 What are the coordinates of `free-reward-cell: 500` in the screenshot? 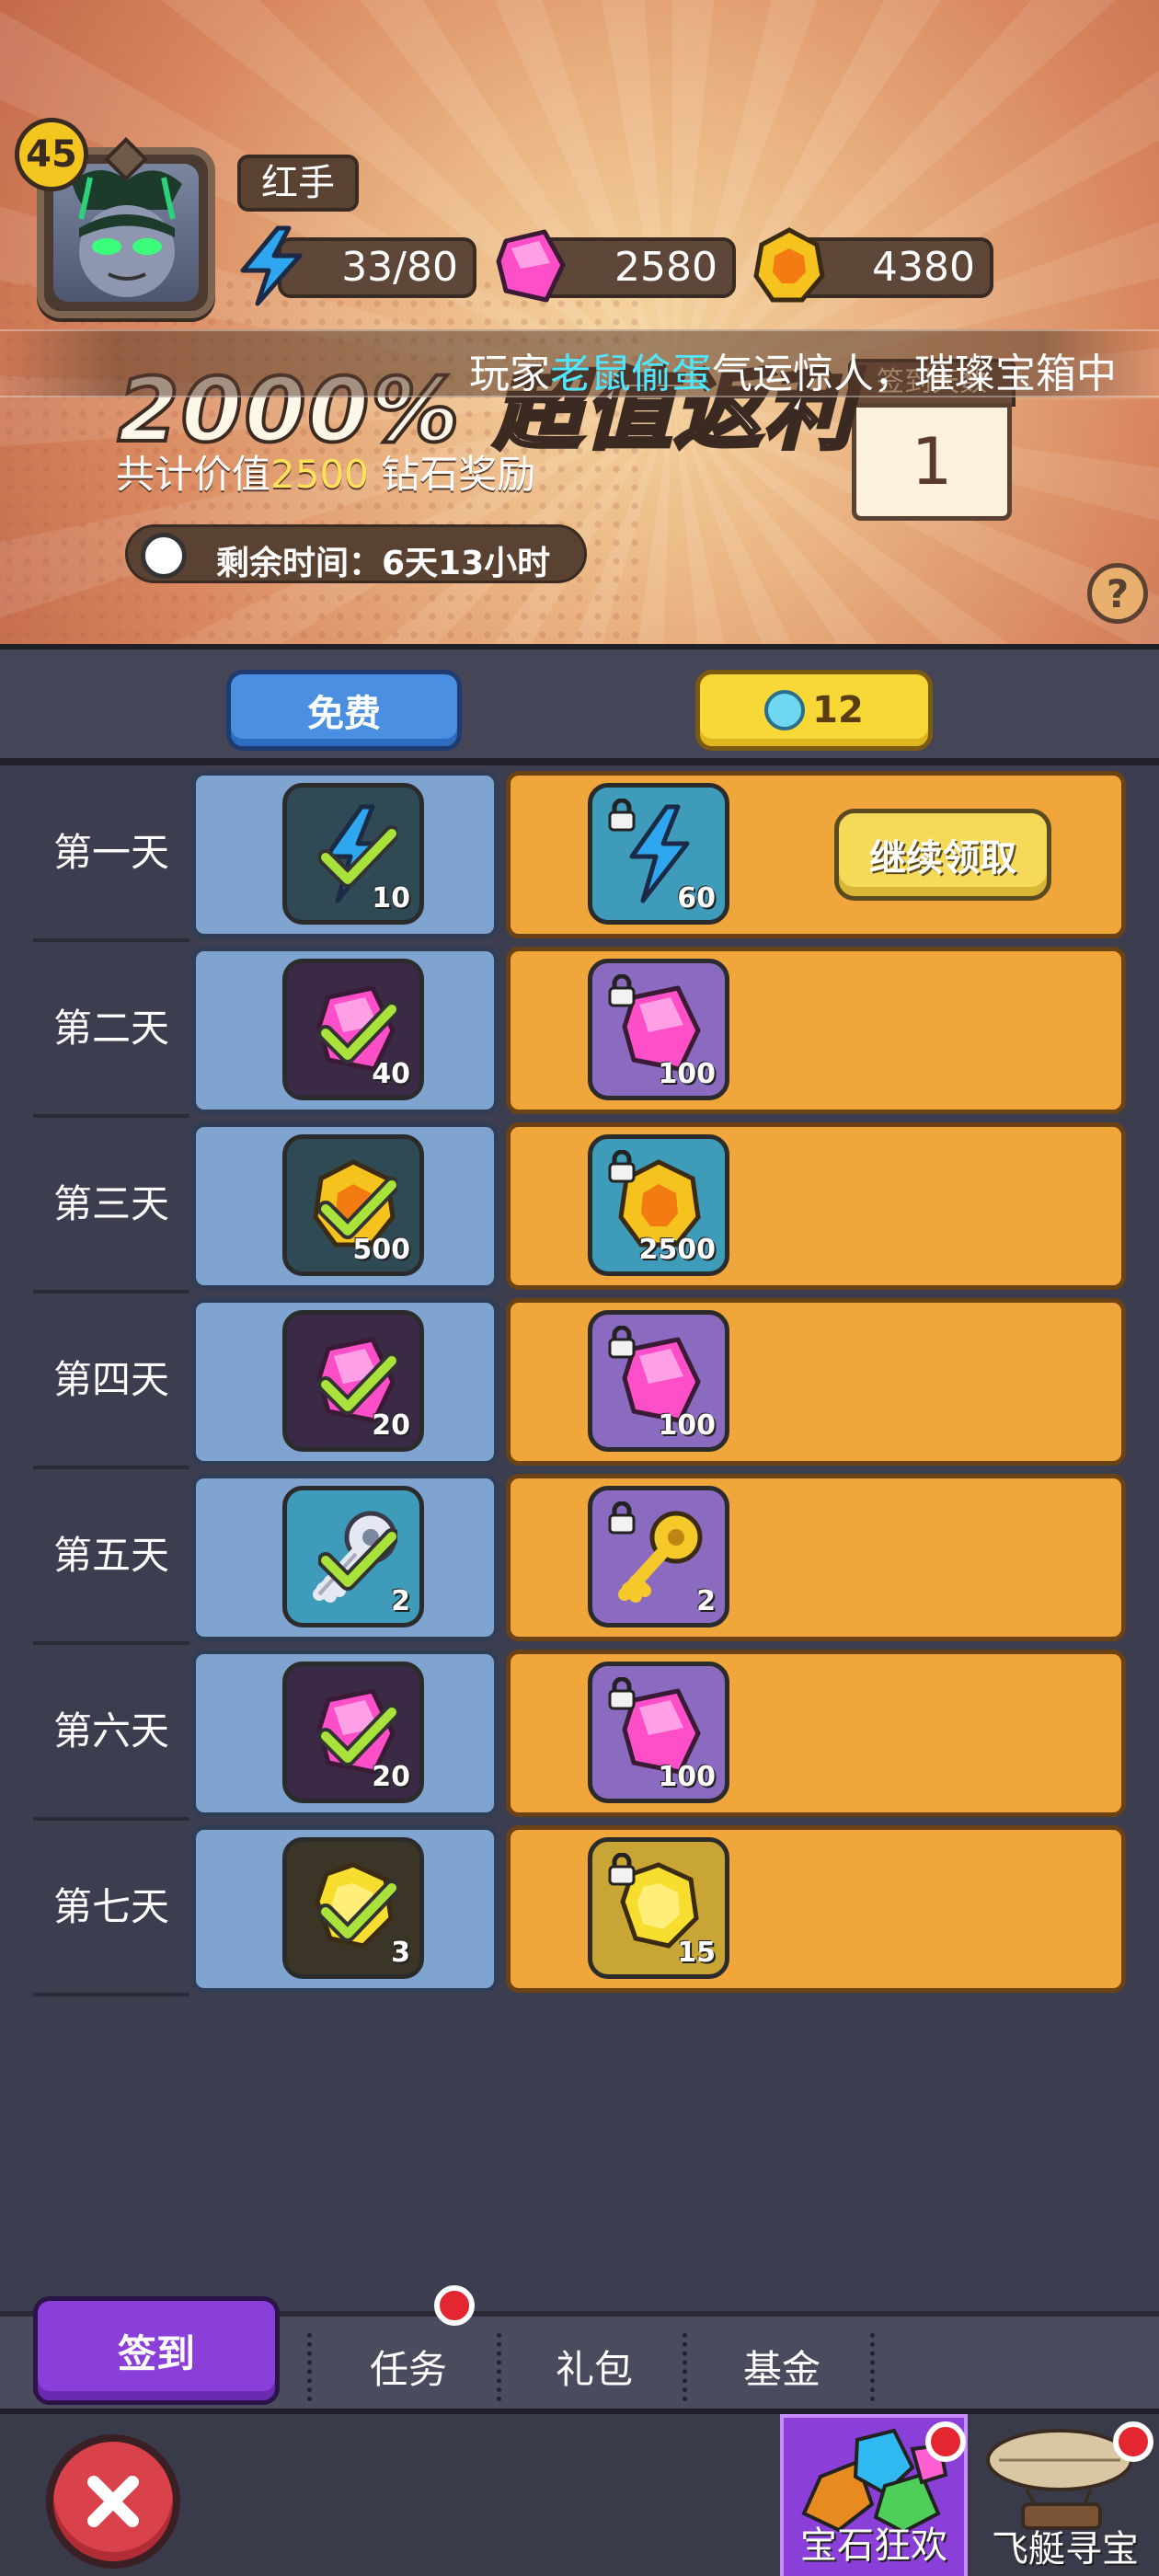 It's located at (345, 1206).